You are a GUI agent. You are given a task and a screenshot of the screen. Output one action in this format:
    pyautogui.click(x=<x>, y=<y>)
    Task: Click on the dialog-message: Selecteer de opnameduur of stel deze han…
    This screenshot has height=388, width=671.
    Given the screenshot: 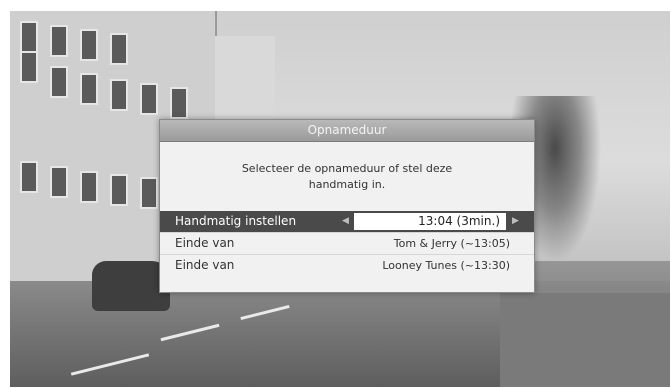 What is the action you would take?
    pyautogui.click(x=347, y=176)
    